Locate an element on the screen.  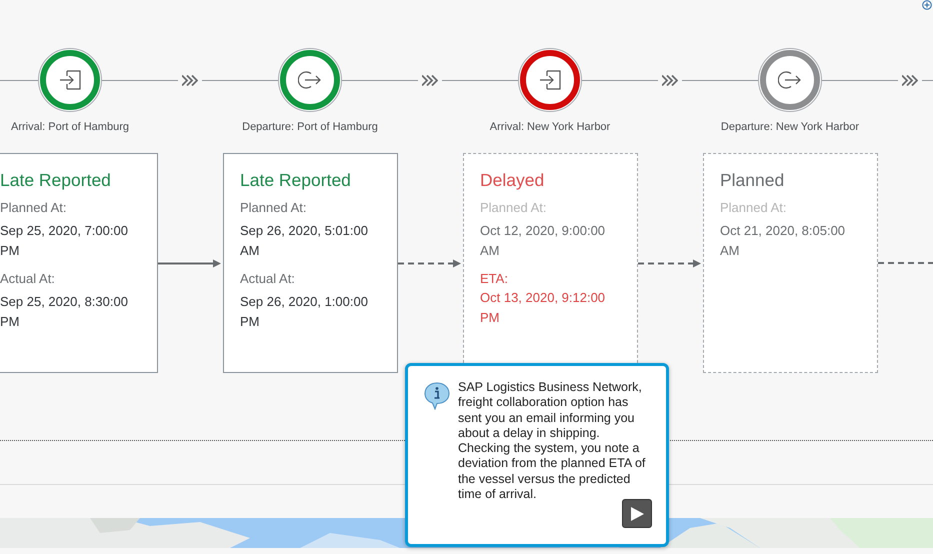
field-value: Sep 25, 2020, 8:30:00 PM is located at coordinates (64, 312).